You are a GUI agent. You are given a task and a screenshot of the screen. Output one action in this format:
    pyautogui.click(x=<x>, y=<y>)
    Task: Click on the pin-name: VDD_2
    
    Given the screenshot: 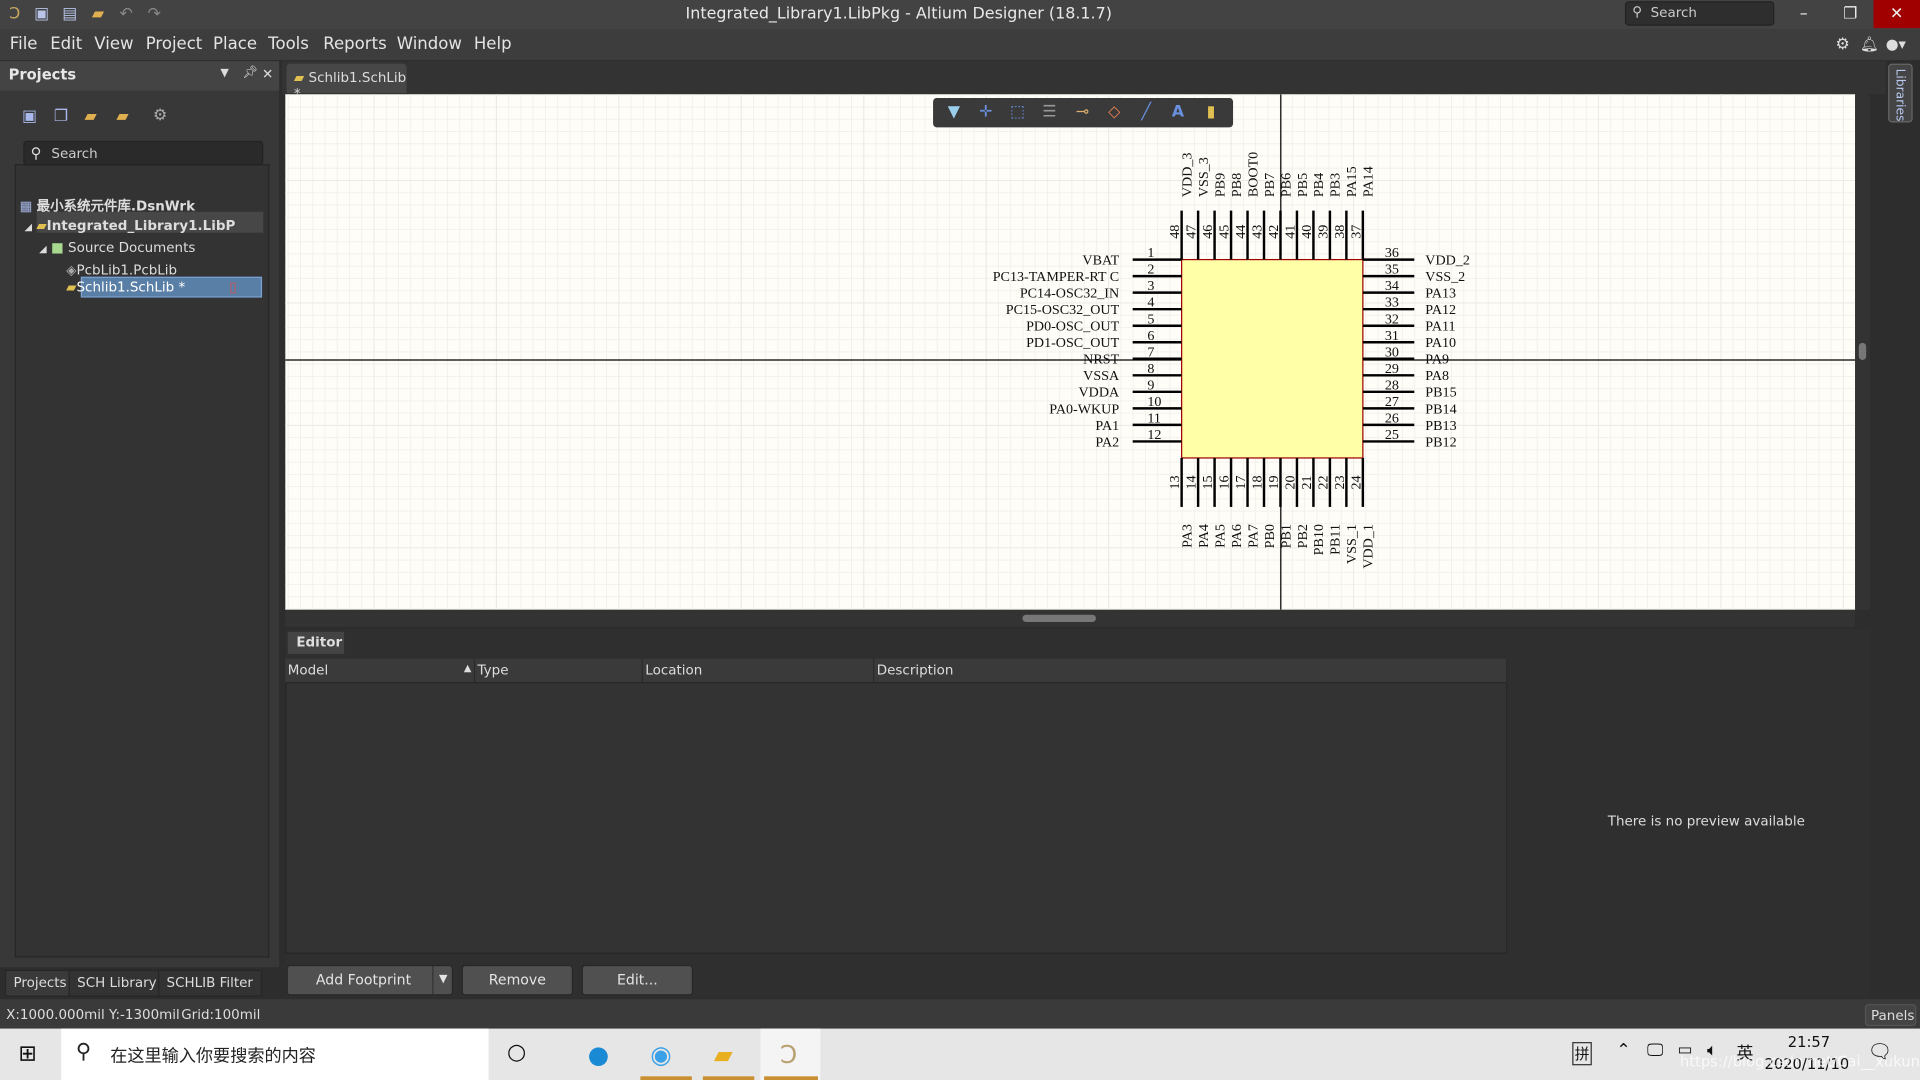 What is the action you would take?
    pyautogui.click(x=1447, y=260)
    